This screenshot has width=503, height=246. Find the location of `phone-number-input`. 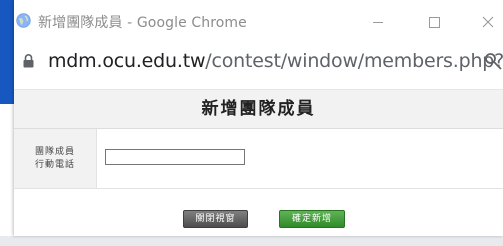

phone-number-input is located at coordinates (175, 157).